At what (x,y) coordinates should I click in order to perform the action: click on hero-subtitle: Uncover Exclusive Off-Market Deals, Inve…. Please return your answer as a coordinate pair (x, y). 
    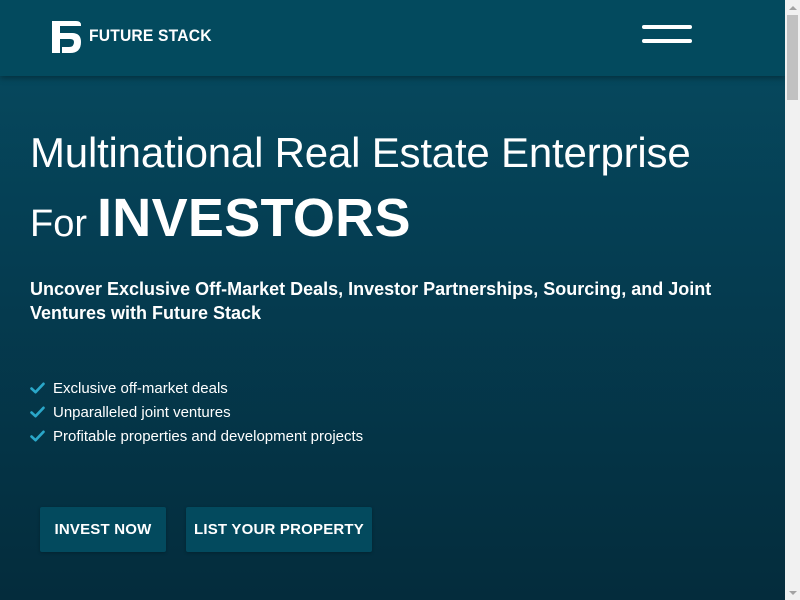
    Looking at the image, I should click on (371, 301).